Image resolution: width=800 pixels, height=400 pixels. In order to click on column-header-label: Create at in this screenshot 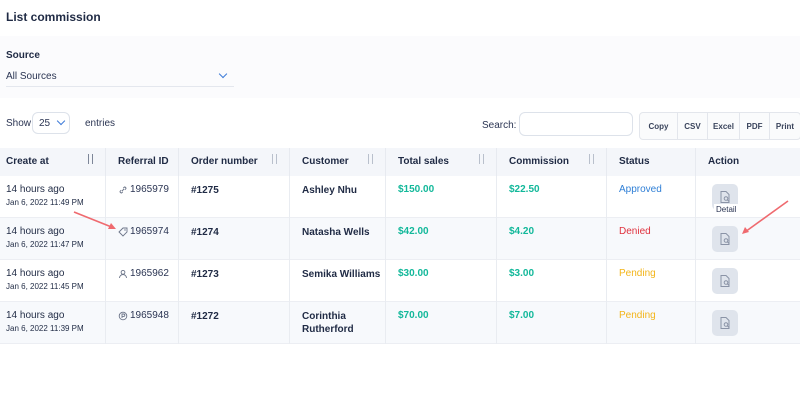, I will do `click(27, 161)`.